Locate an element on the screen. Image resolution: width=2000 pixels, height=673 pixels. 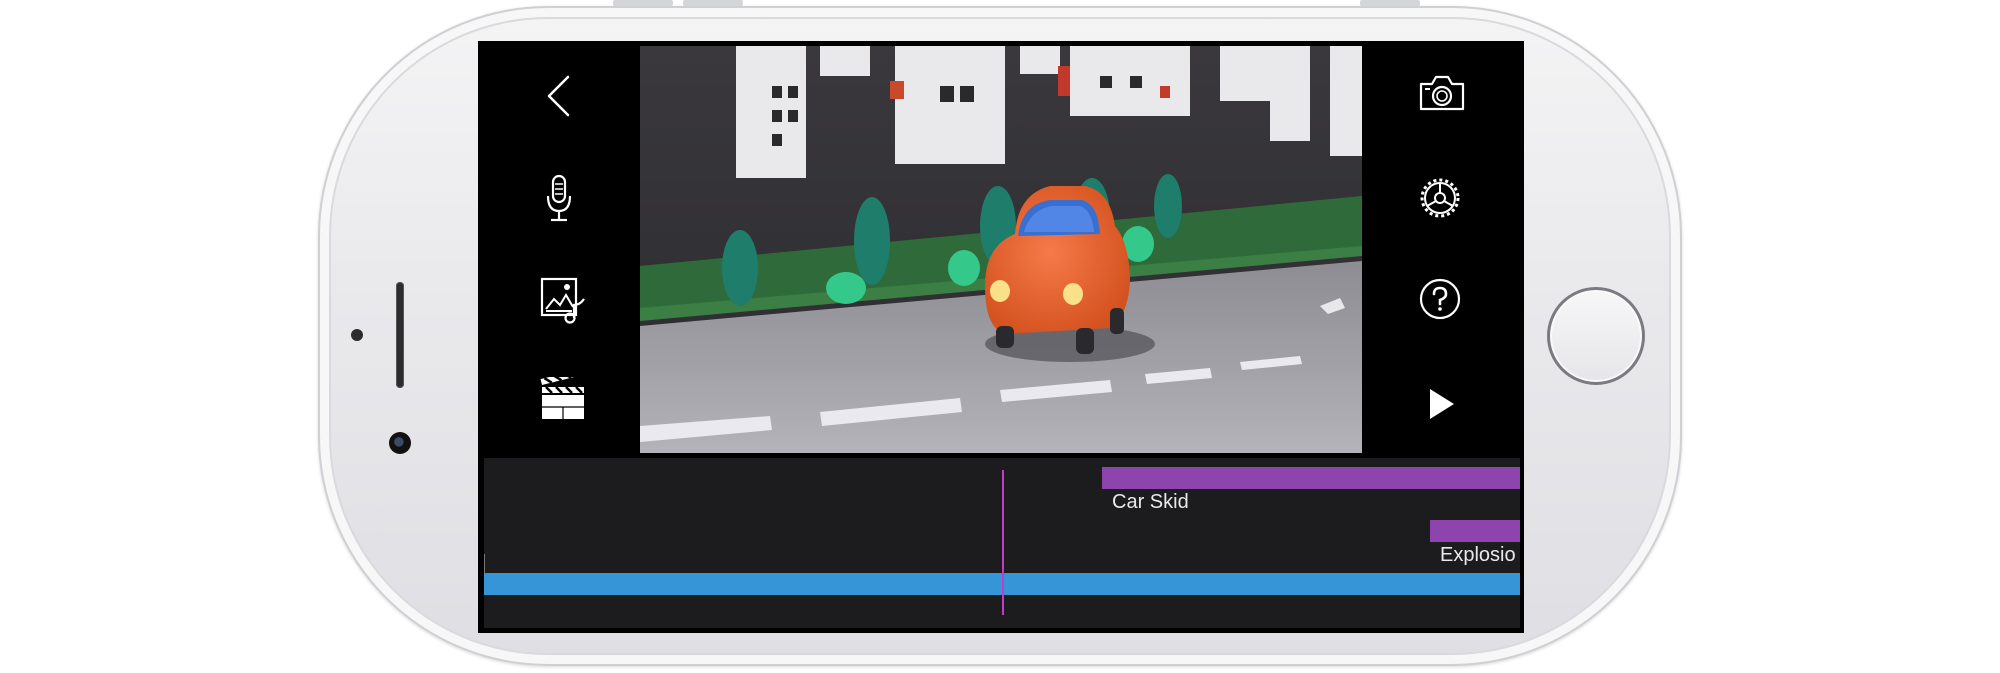
back-button is located at coordinates (559, 96).